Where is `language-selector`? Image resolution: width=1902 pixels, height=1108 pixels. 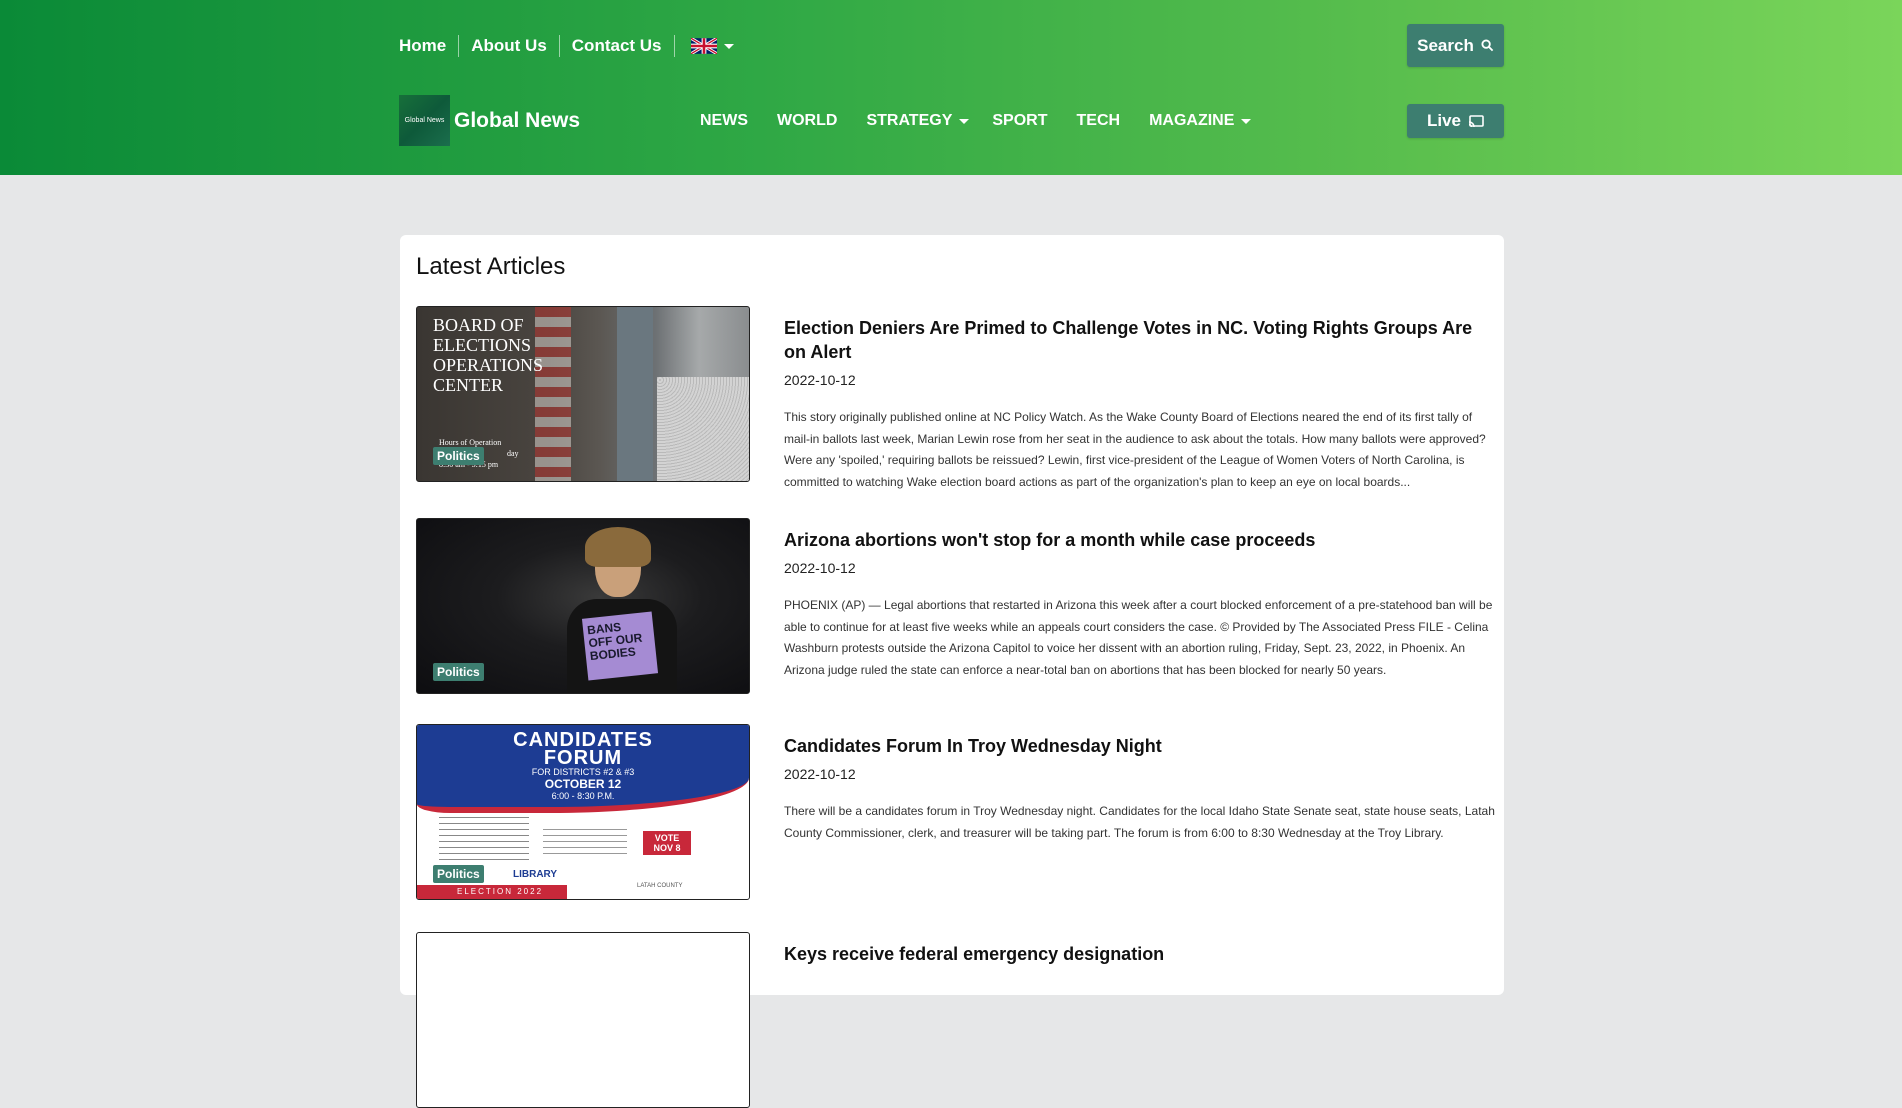
language-selector is located at coordinates (712, 46).